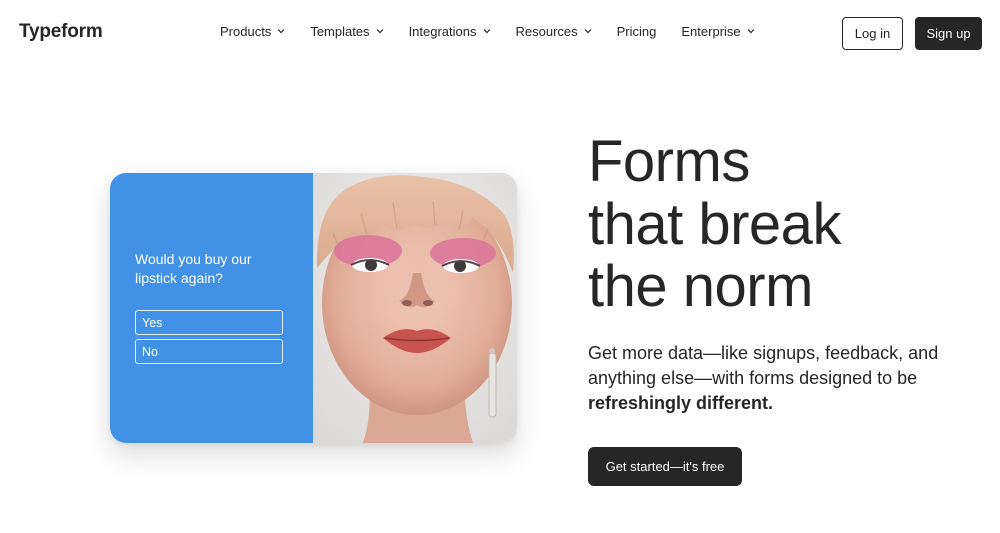 The image size is (1000, 533). What do you see at coordinates (665, 466) in the screenshot?
I see `get-started-button: Get started—it's free` at bounding box center [665, 466].